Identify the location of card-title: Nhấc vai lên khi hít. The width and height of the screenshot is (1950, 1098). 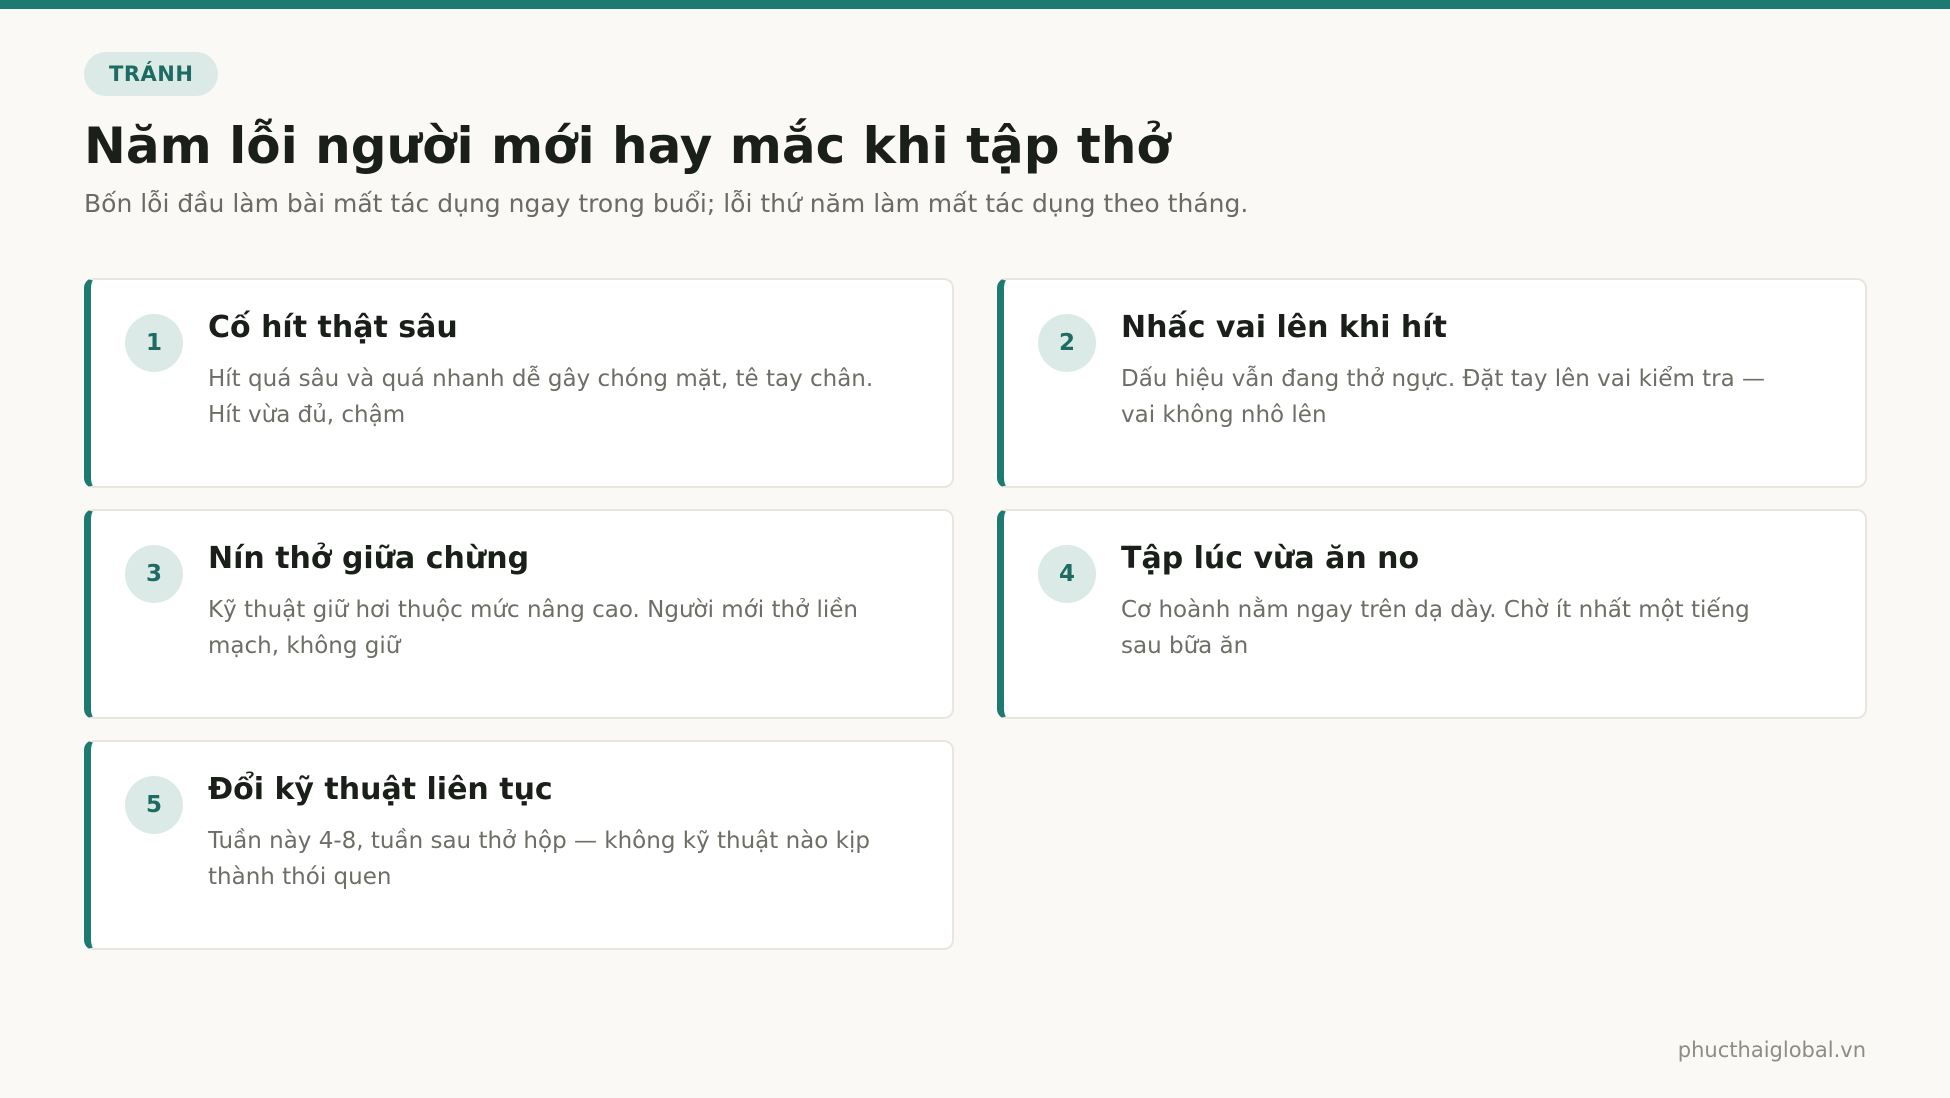
(1284, 327).